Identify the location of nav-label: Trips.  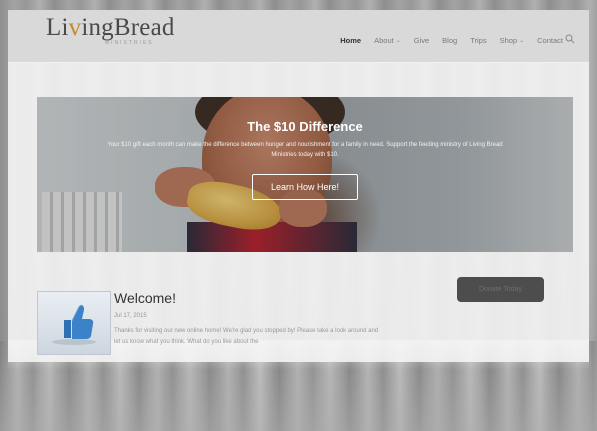
(478, 40).